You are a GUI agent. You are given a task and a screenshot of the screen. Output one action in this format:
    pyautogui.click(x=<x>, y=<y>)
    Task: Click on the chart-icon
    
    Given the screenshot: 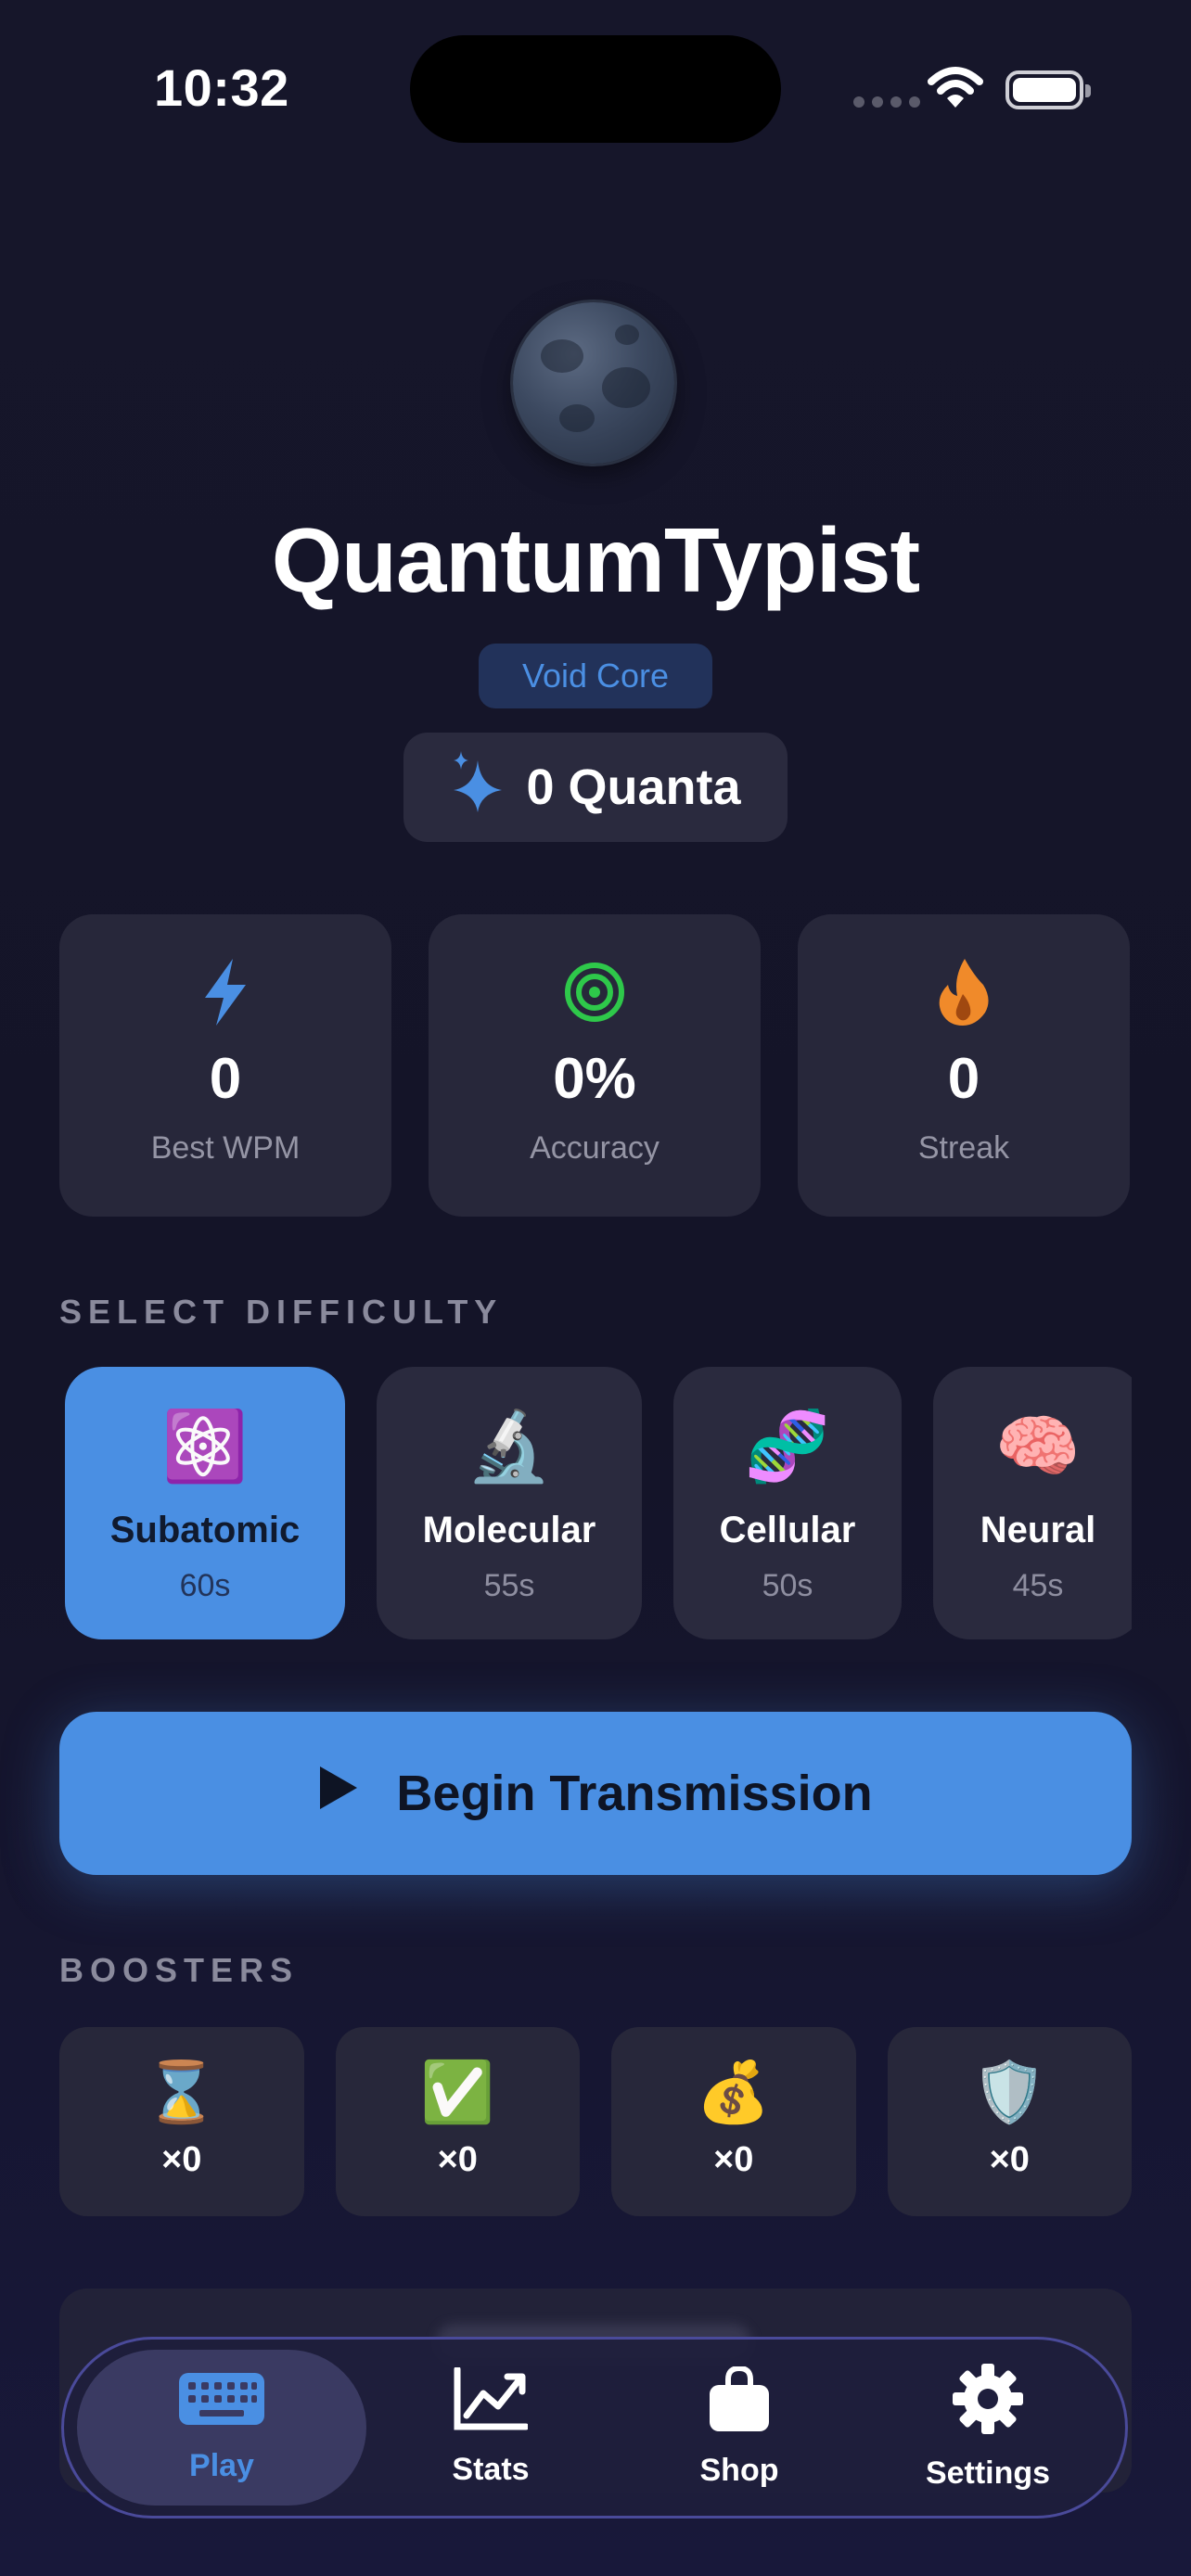 What is the action you would take?
    pyautogui.click(x=492, y=2402)
    